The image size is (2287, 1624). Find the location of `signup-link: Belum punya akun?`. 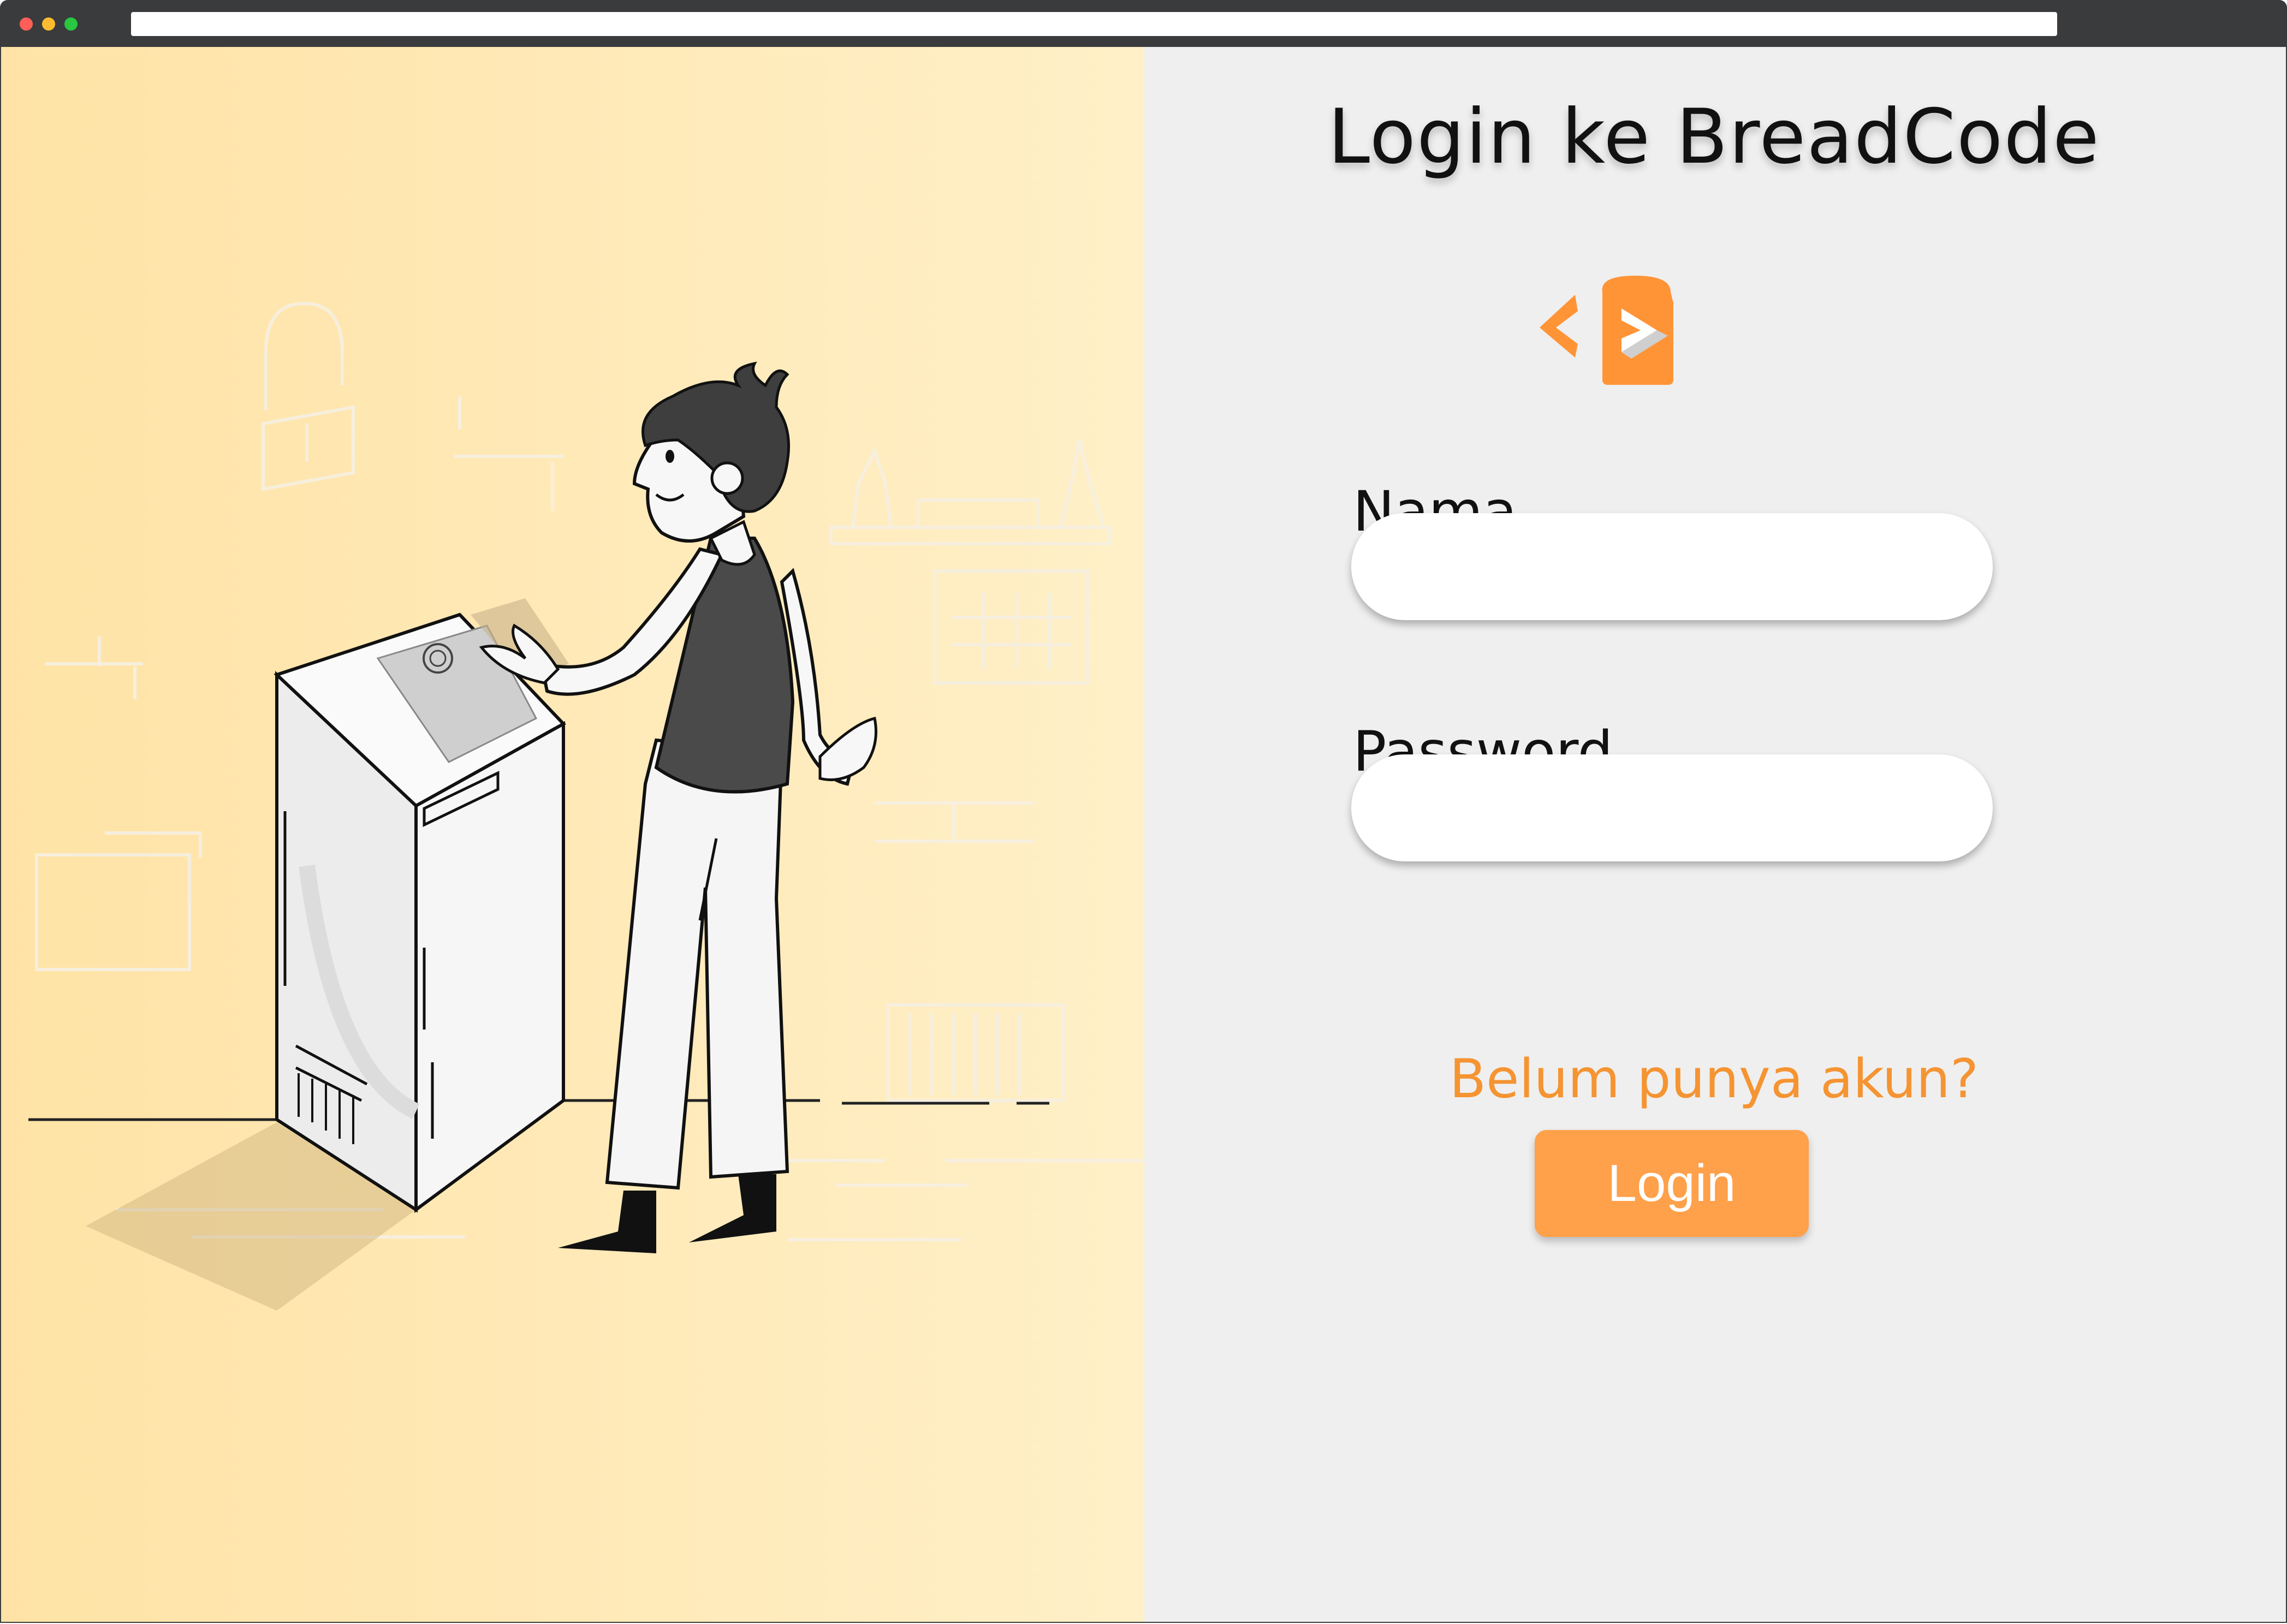

signup-link: Belum punya akun? is located at coordinates (1714, 1079).